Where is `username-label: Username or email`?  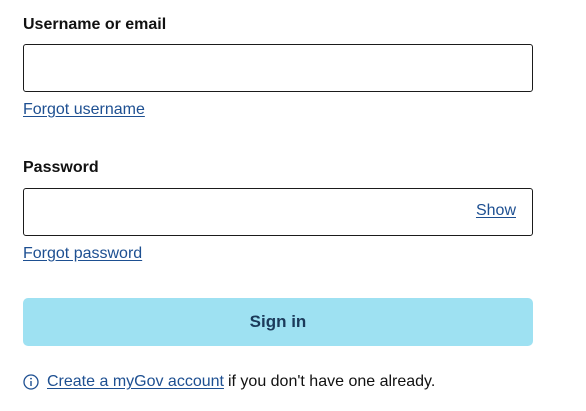 username-label: Username or email is located at coordinates (95, 24).